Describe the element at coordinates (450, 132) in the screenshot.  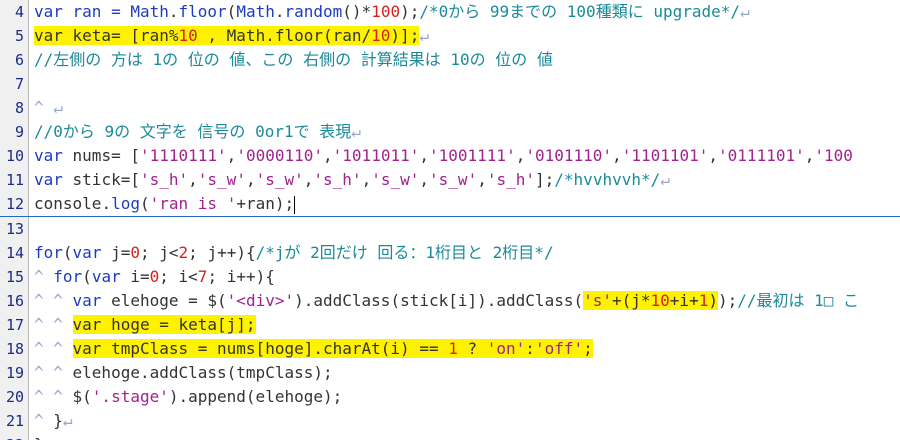
I see `code-line: 9 //0から 9の 文字を 信号の 0or1で 表現↵` at that location.